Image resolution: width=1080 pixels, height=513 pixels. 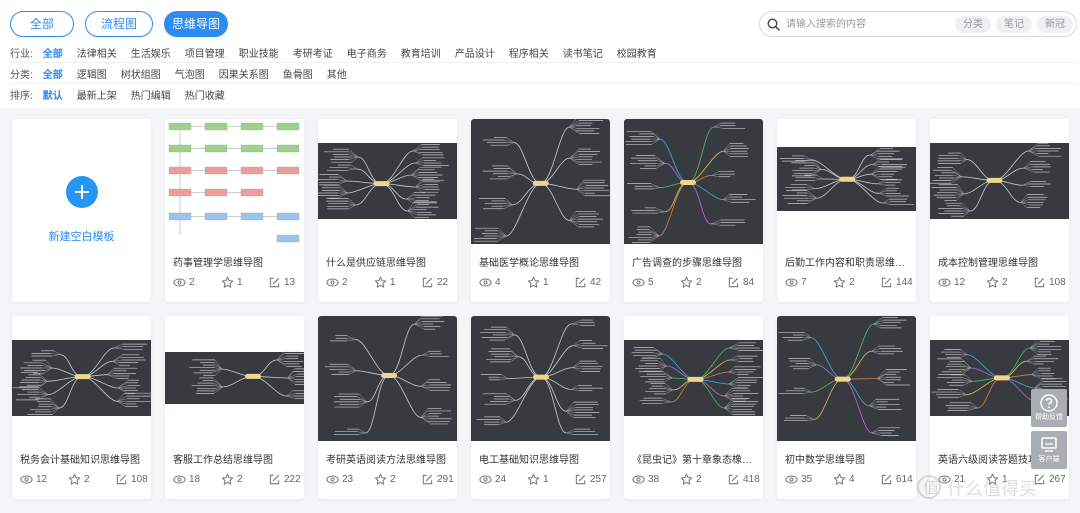 I want to click on category-filter-option: 逻辑图, so click(x=92, y=73).